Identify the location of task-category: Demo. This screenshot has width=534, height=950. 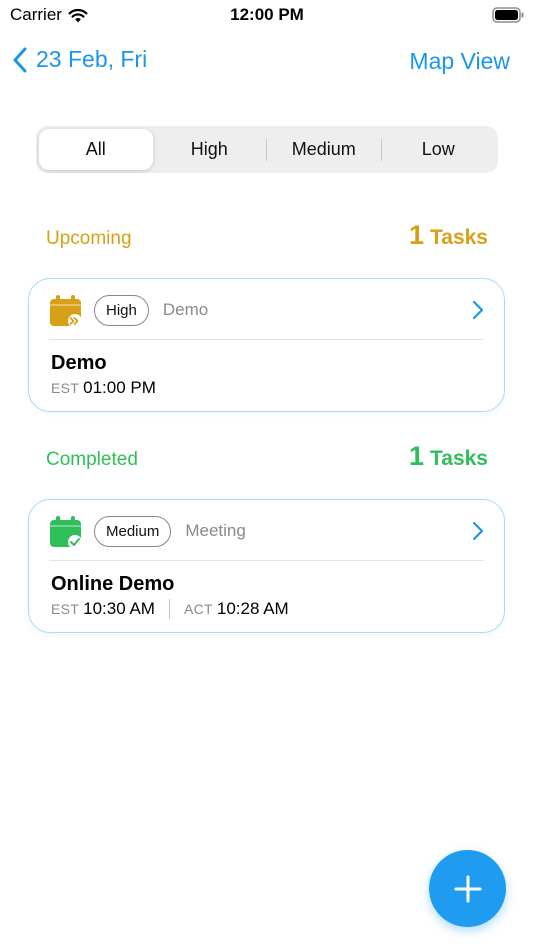
(185, 309).